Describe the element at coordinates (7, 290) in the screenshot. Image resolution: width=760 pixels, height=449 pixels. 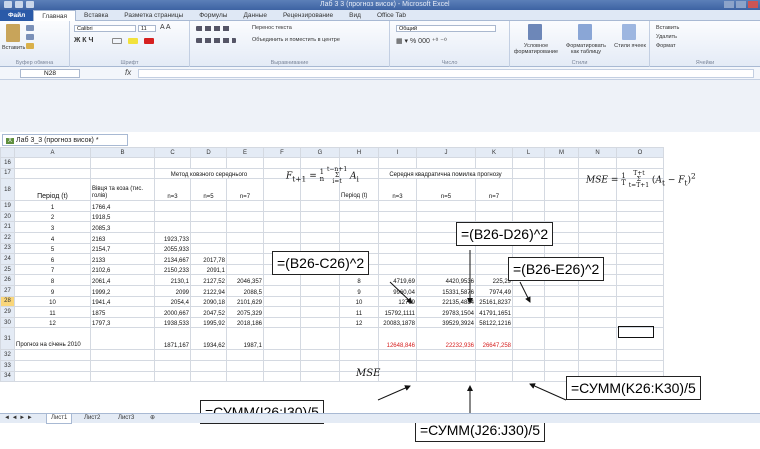
I see `row-header: 27` at that location.